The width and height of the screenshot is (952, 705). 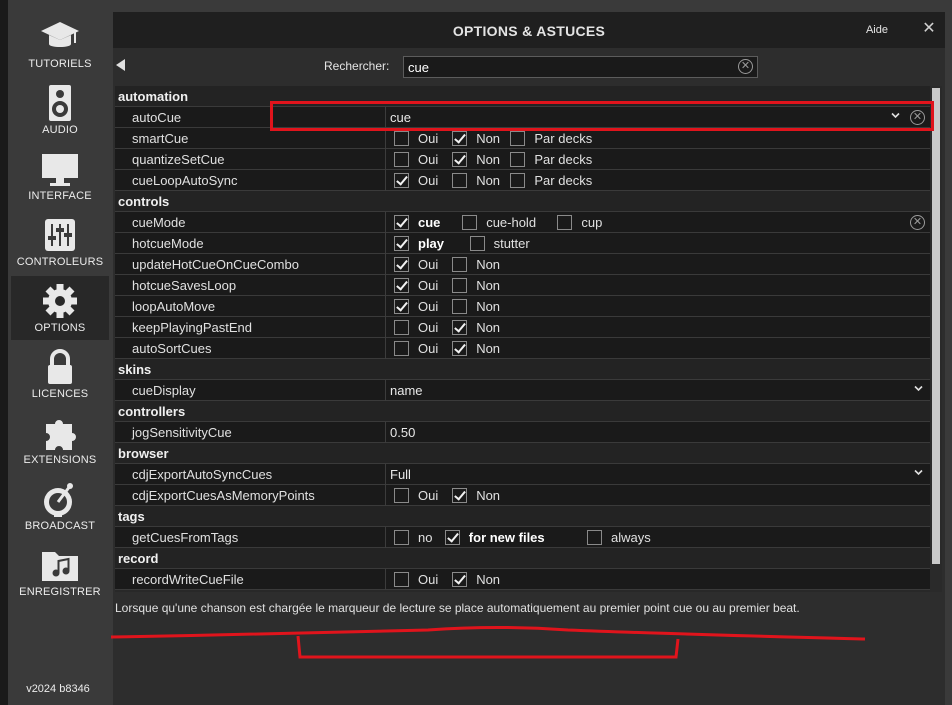 What do you see at coordinates (877, 30) in the screenshot?
I see `help-button: Aide` at bounding box center [877, 30].